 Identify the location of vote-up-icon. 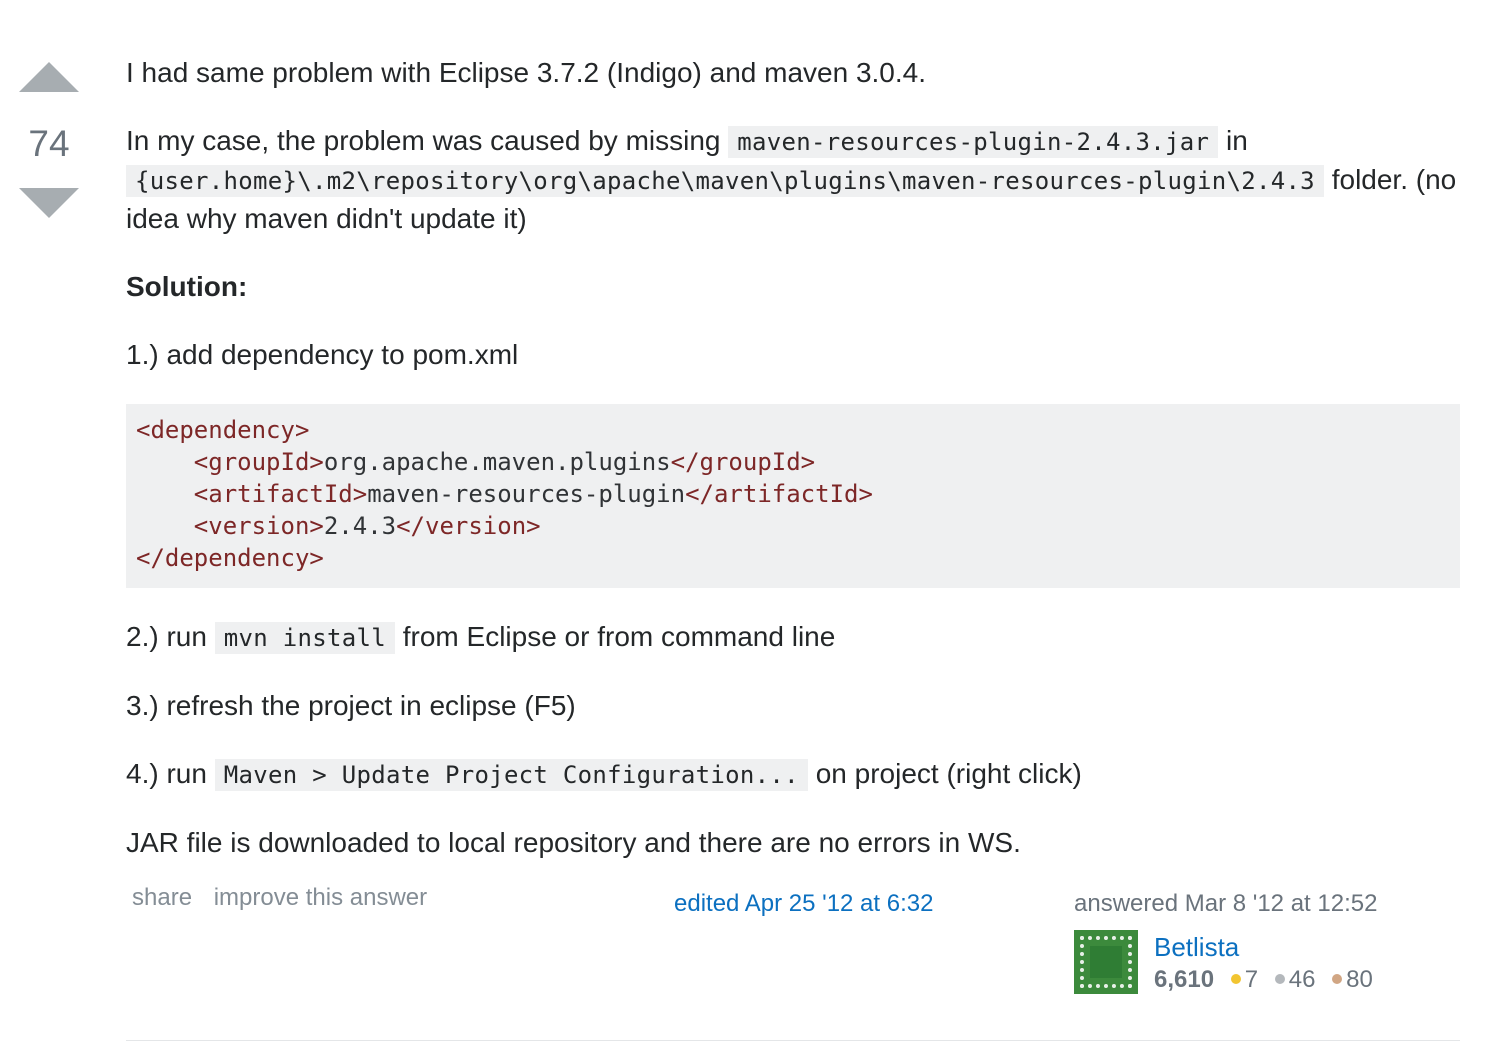
(49, 77).